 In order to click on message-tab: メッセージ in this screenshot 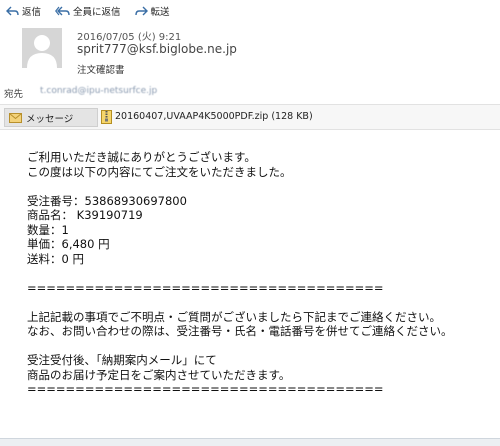, I will do `click(51, 117)`.